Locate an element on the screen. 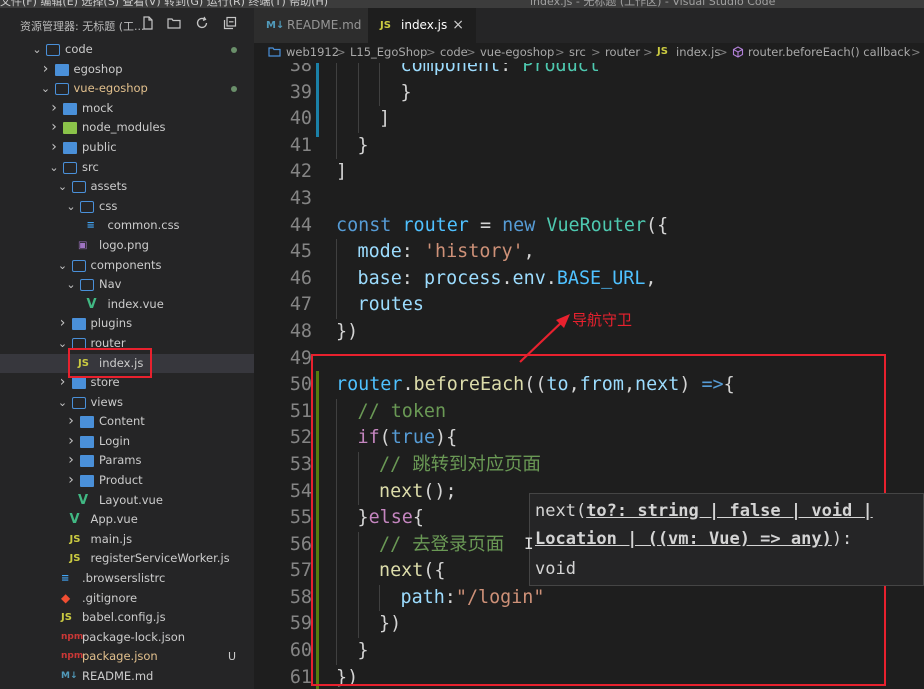  tree-item: › plugins is located at coordinates (127, 324).